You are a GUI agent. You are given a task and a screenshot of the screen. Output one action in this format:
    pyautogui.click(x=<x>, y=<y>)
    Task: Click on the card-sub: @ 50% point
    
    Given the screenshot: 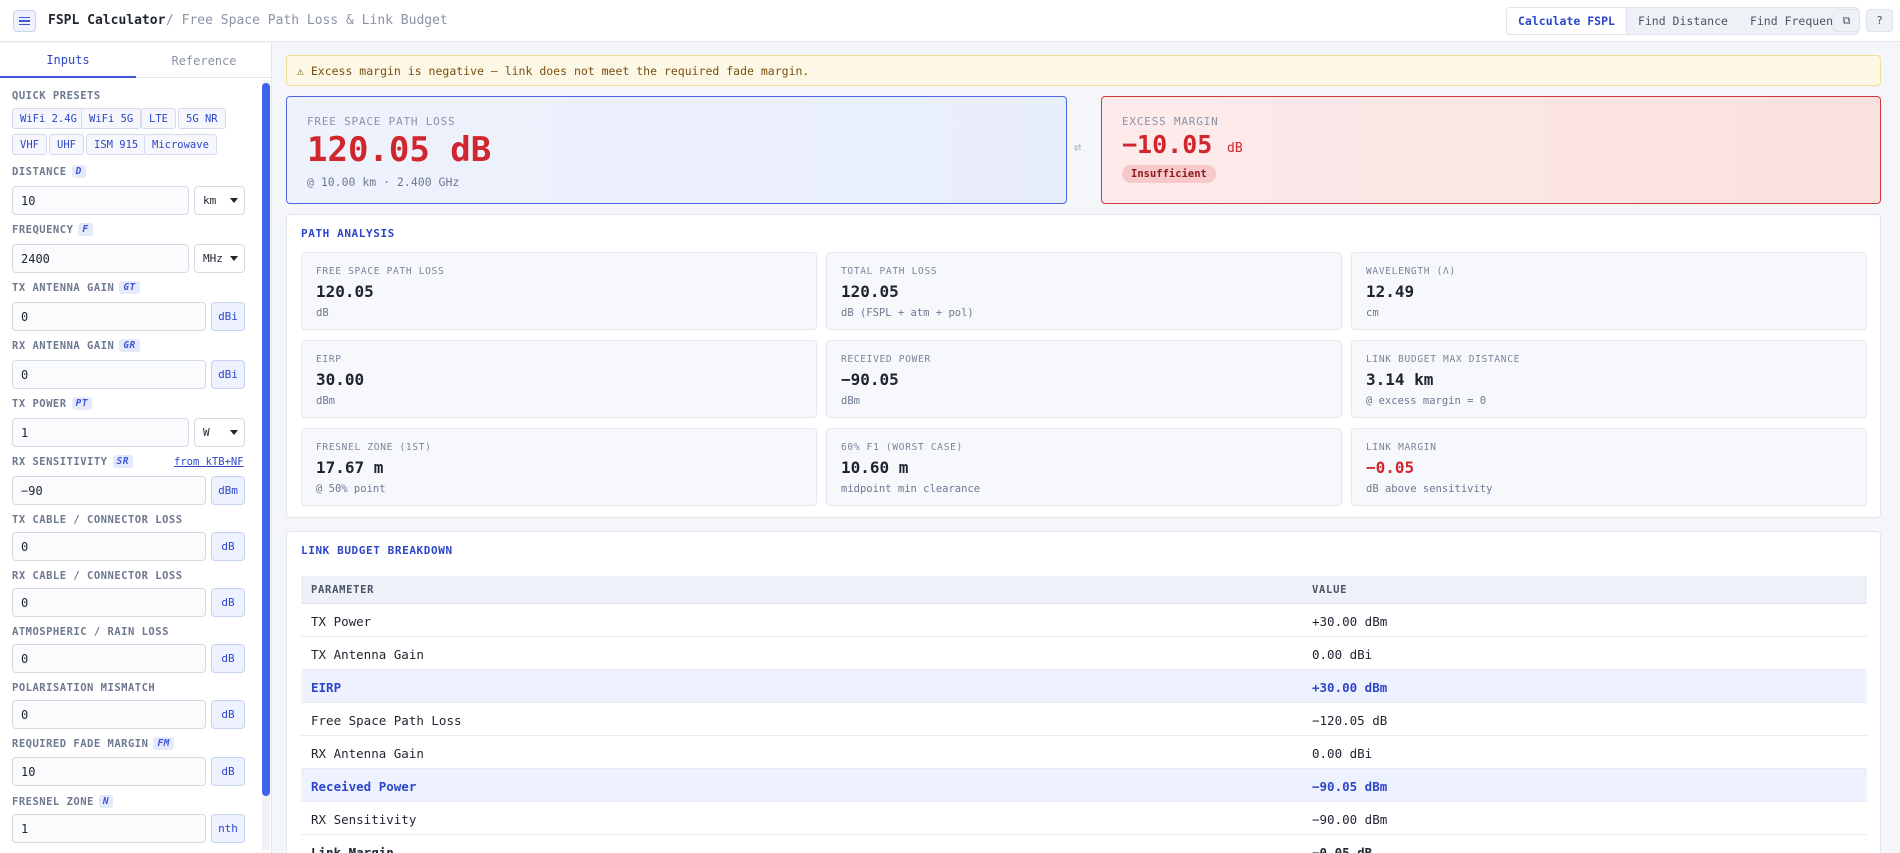 What is the action you would take?
    pyautogui.click(x=351, y=489)
    